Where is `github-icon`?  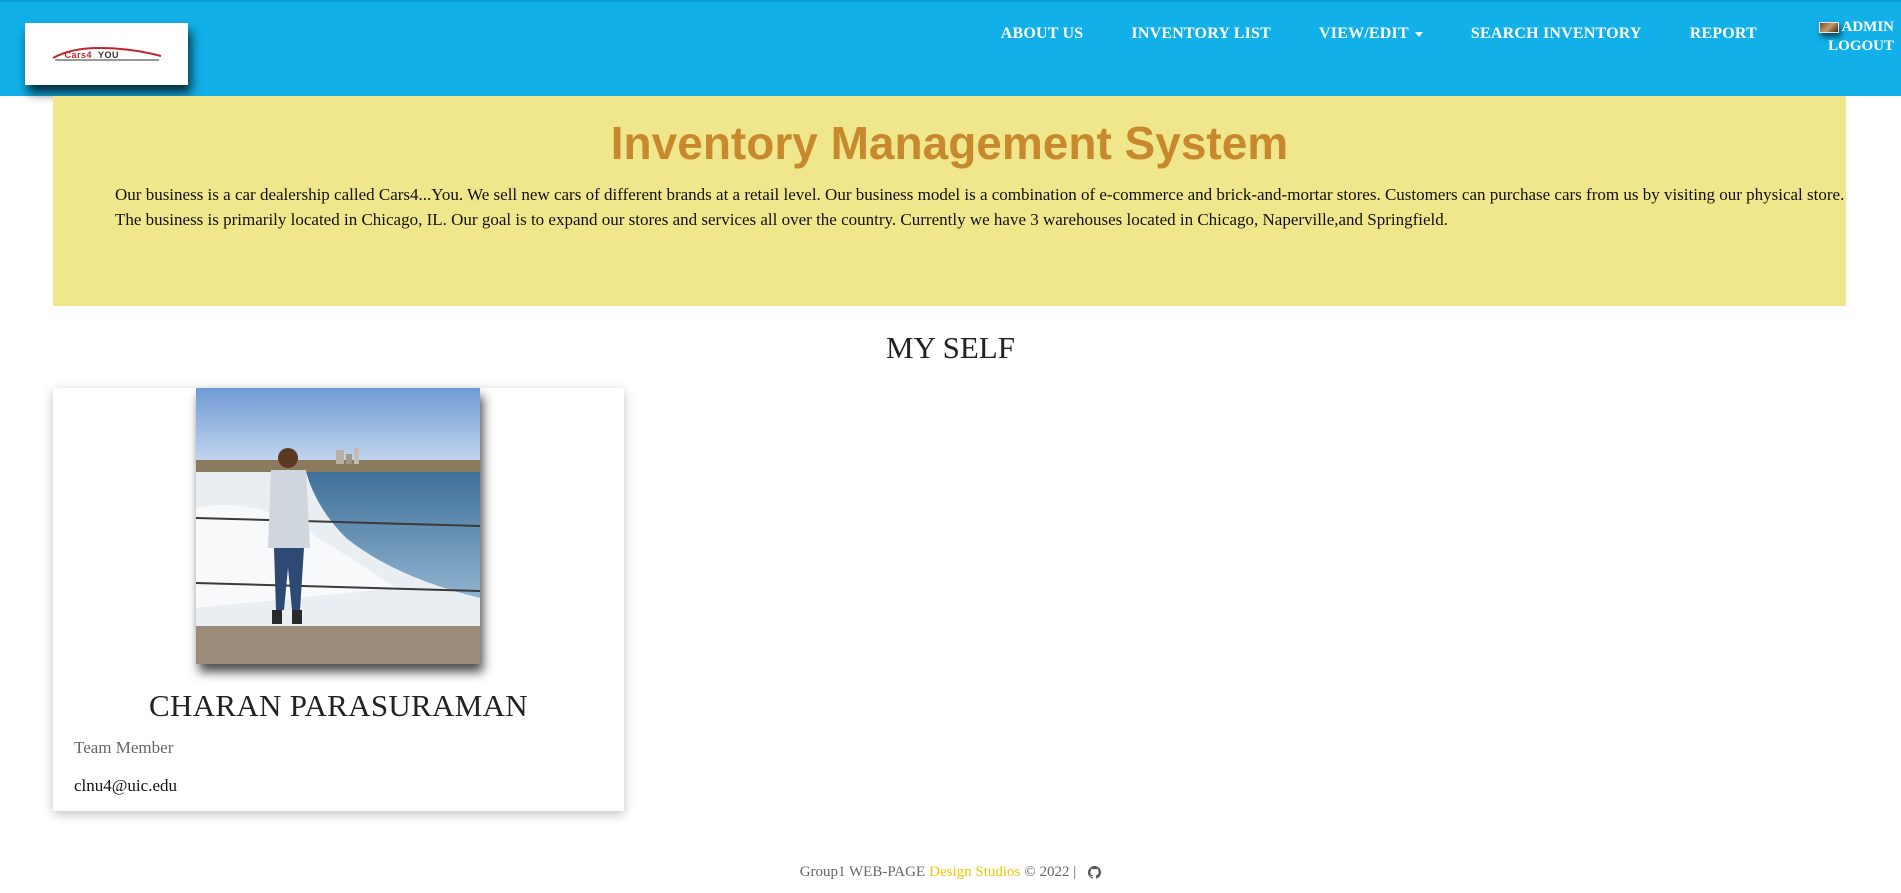
github-icon is located at coordinates (1095, 872).